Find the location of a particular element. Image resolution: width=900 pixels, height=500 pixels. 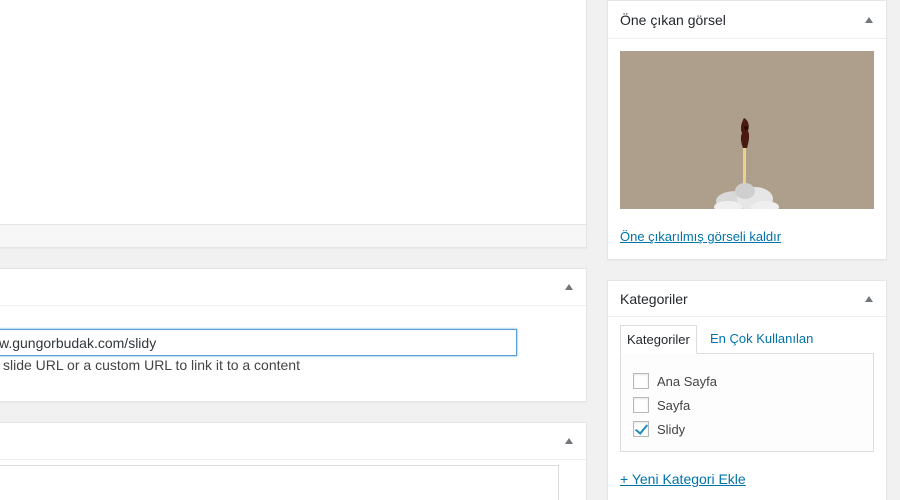

third-meta-box-header is located at coordinates (293, 441).